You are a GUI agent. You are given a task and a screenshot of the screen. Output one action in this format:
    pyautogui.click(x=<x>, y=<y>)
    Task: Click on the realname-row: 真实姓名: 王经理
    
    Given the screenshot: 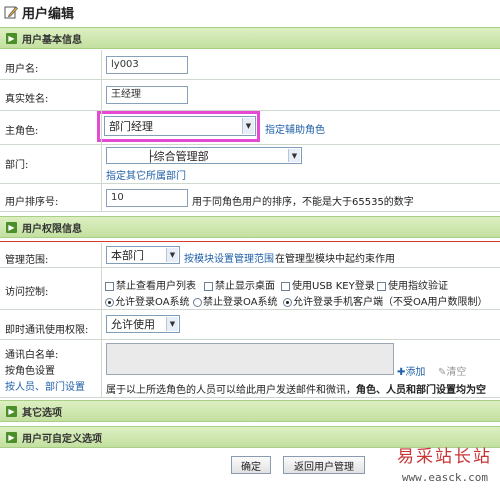 What is the action you would take?
    pyautogui.click(x=250, y=95)
    